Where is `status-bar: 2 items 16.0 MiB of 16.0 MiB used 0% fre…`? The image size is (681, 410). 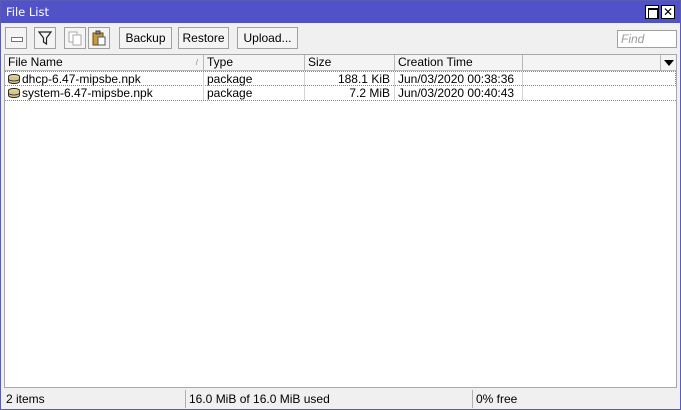
status-bar: 2 items 16.0 MiB of 16.0 MiB used 0% fre… is located at coordinates (340, 398).